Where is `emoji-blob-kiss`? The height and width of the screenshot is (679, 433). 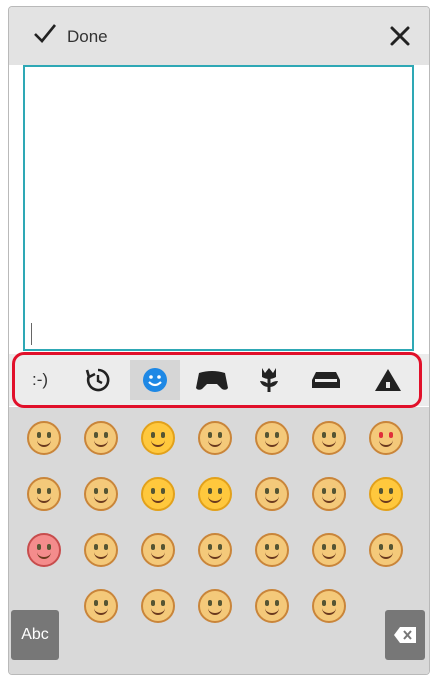
emoji-blob-kiss is located at coordinates (158, 494).